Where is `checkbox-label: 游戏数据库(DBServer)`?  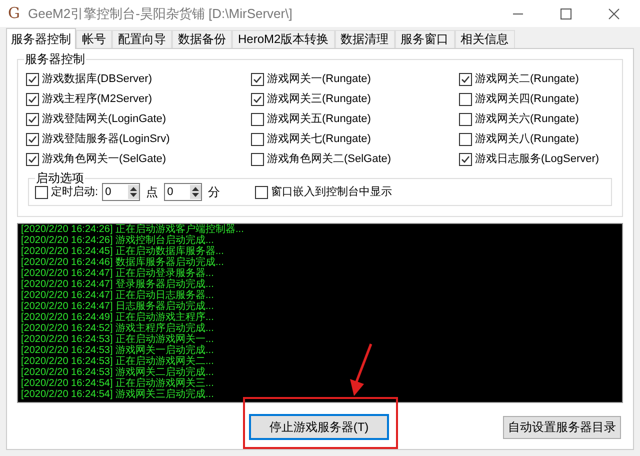
checkbox-label: 游戏数据库(DBServer) is located at coordinates (97, 79).